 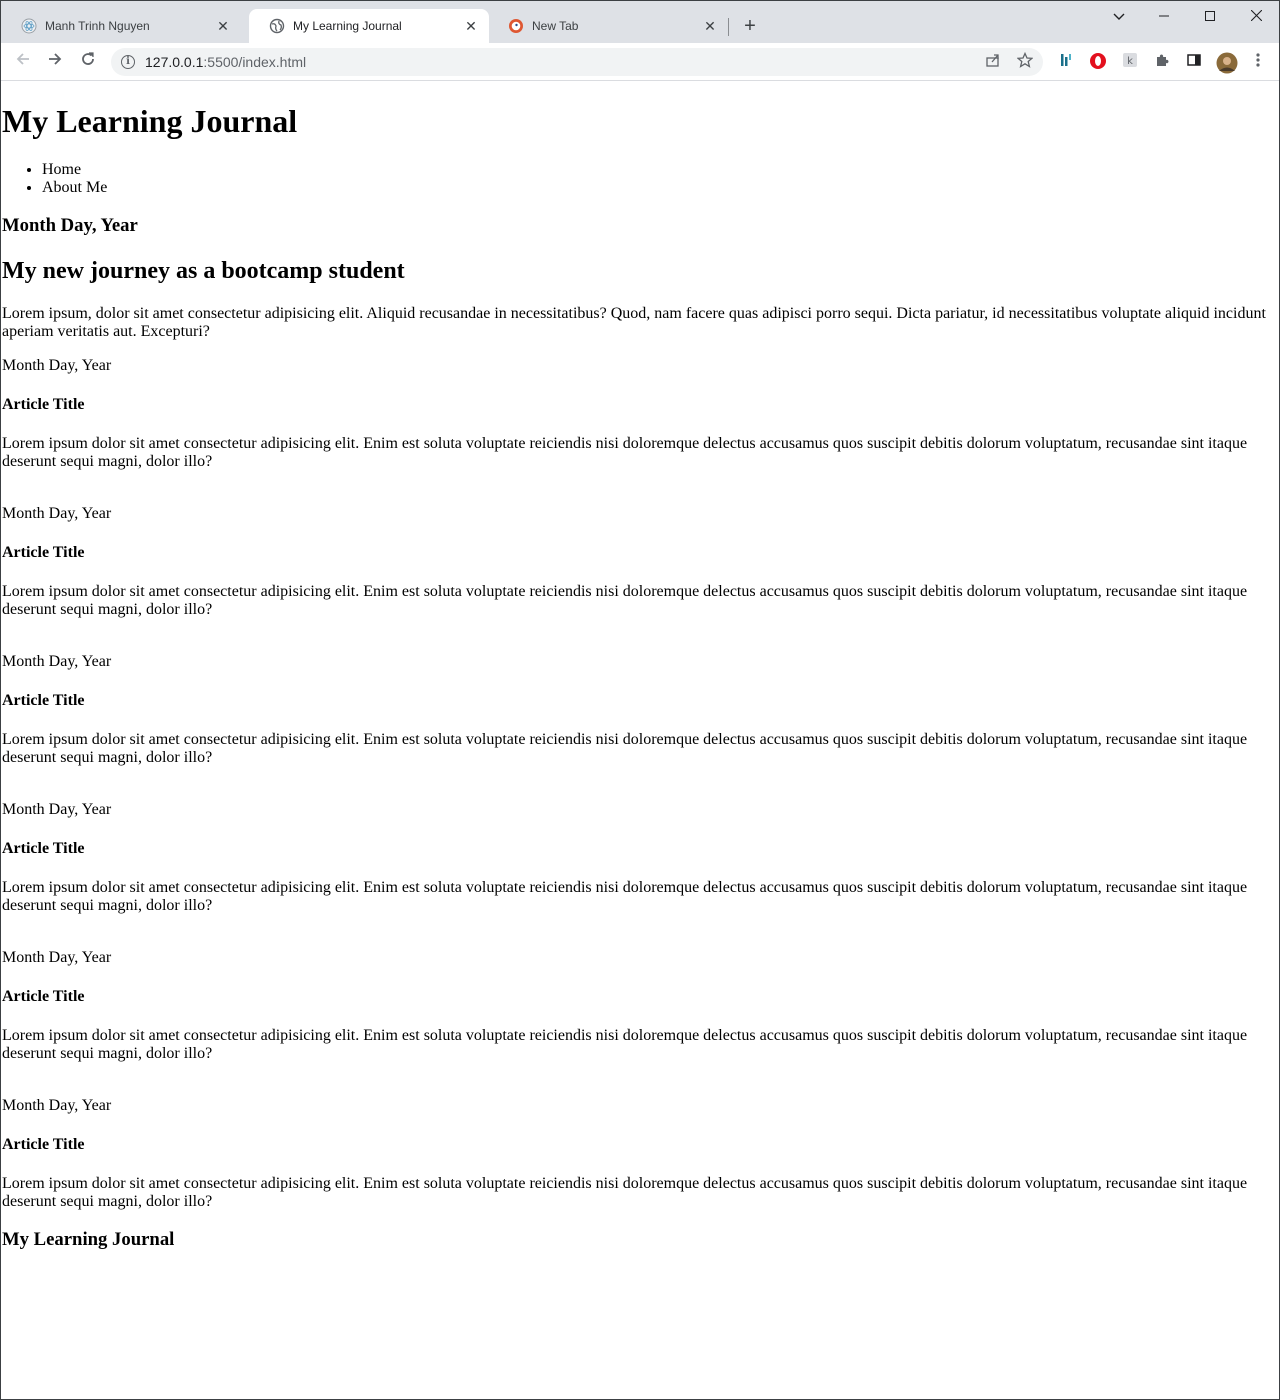 I want to click on nav-item-home: Home, so click(x=660, y=170).